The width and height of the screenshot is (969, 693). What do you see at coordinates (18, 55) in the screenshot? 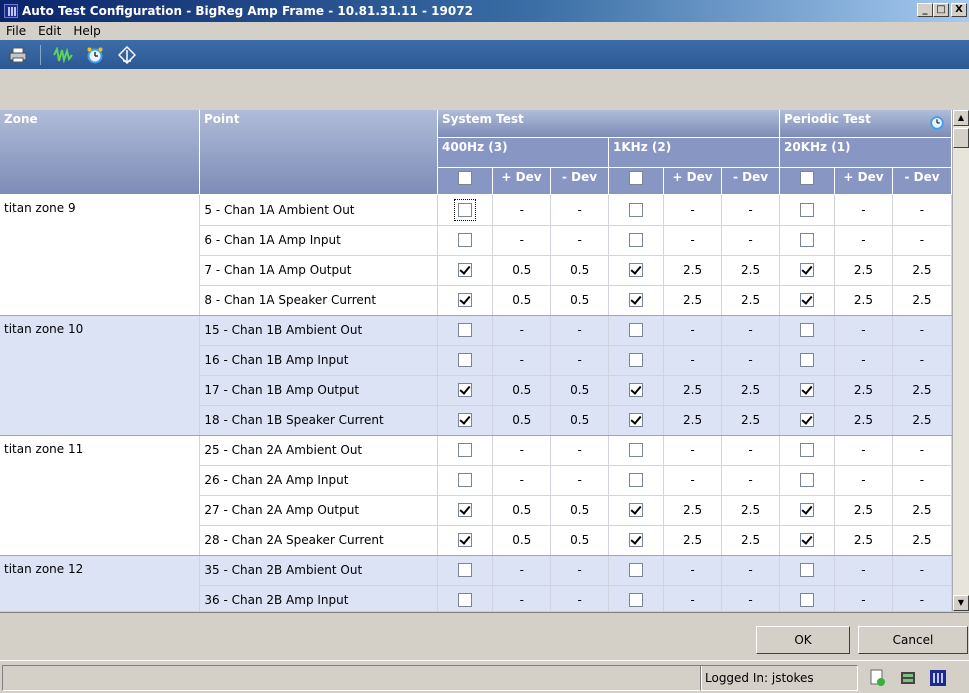
I see `printer-icon` at bounding box center [18, 55].